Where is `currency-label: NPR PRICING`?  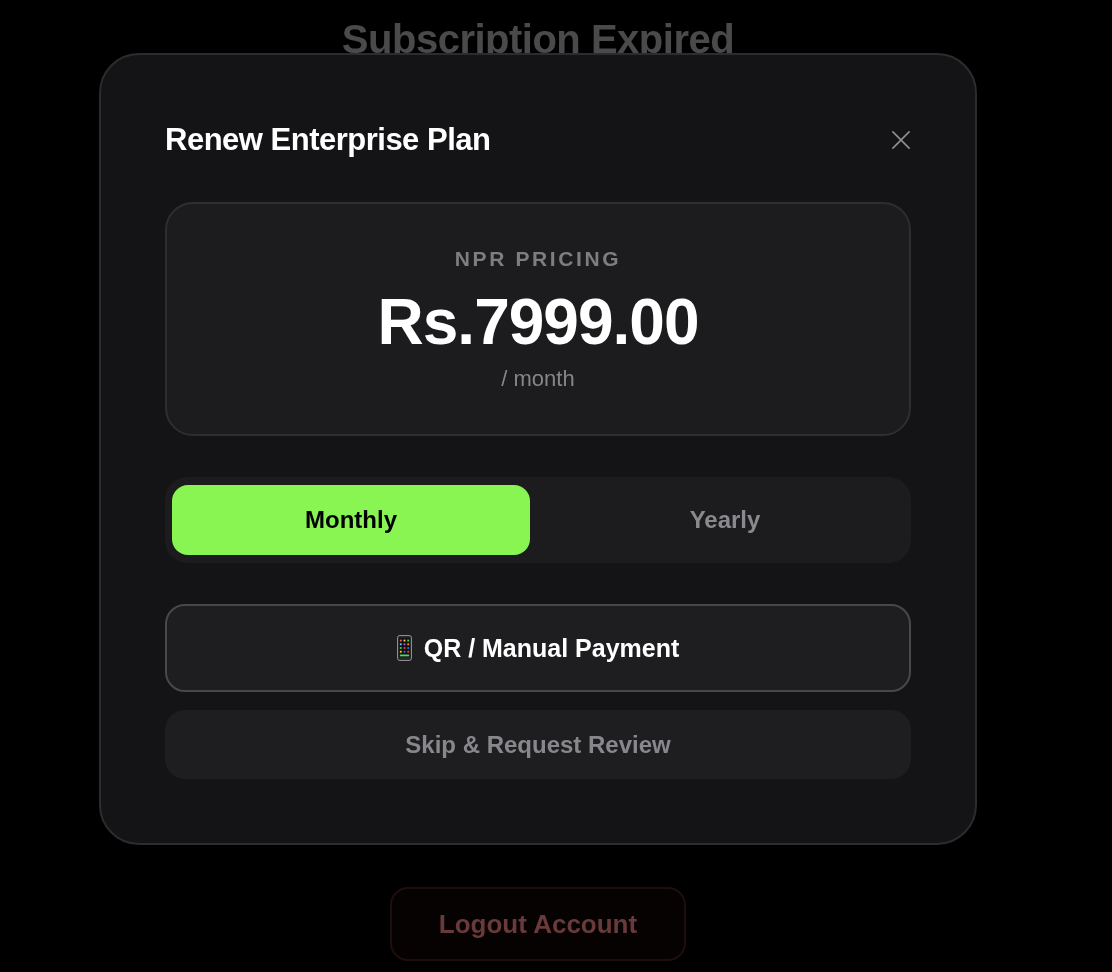 currency-label: NPR PRICING is located at coordinates (538, 259).